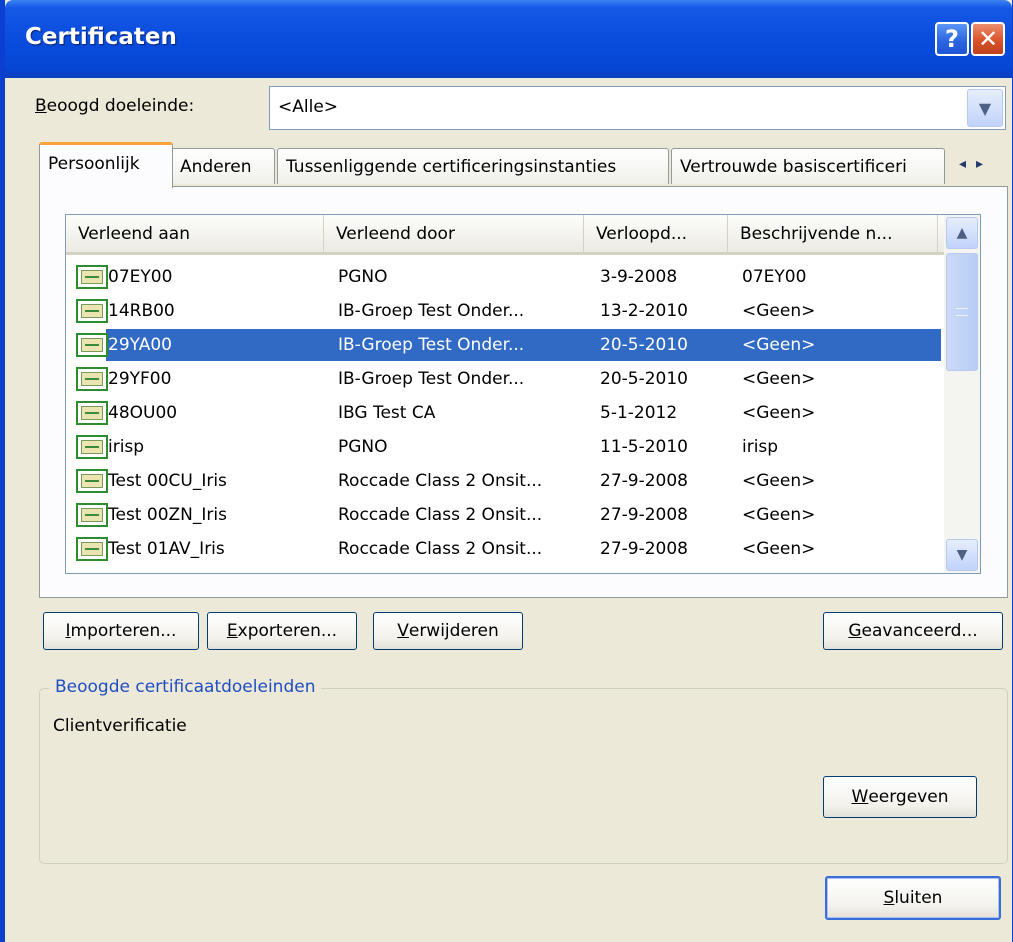  Describe the element at coordinates (505, 278) in the screenshot. I see `table-row: 07EY00 PGNO 3-9-2008 07EY00` at that location.